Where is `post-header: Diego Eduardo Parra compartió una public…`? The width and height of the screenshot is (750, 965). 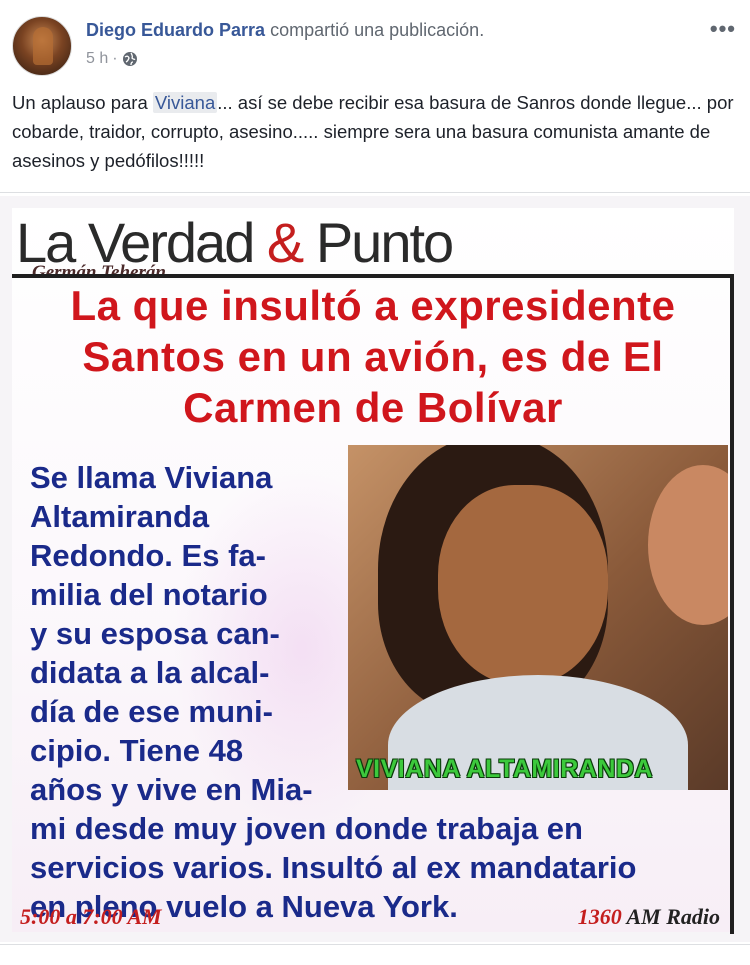
post-header: Diego Eduardo Parra compartió una public… is located at coordinates (375, 43).